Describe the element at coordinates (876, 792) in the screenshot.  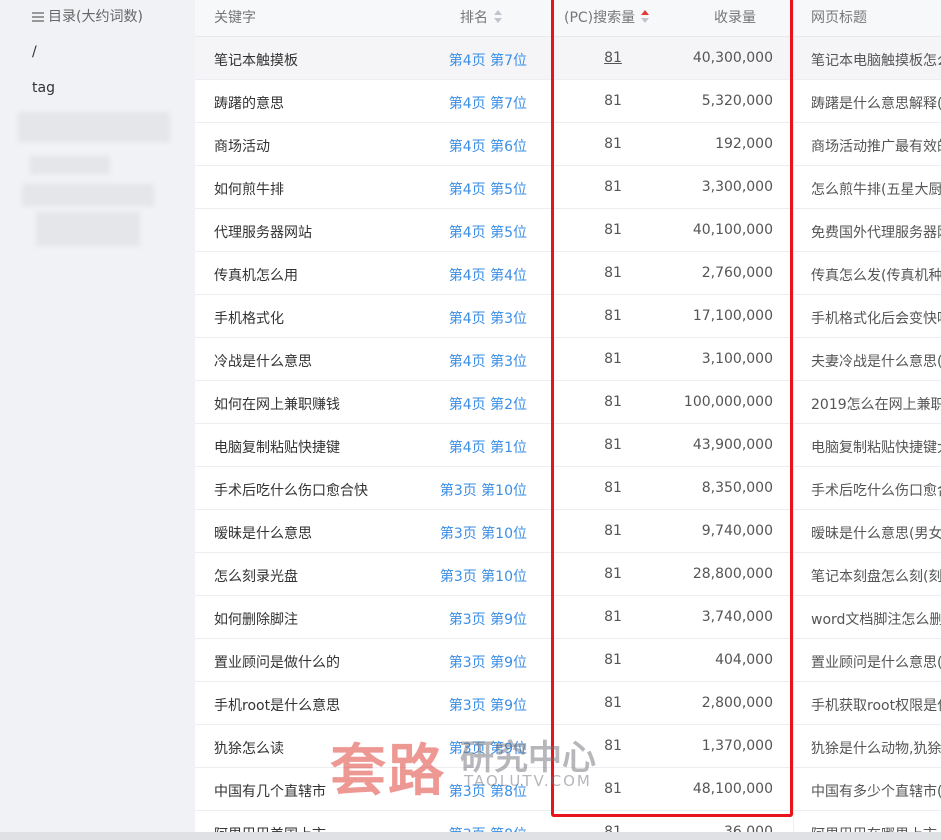
I see `page-title-cell: 中国有多少个直辖市(` at that location.